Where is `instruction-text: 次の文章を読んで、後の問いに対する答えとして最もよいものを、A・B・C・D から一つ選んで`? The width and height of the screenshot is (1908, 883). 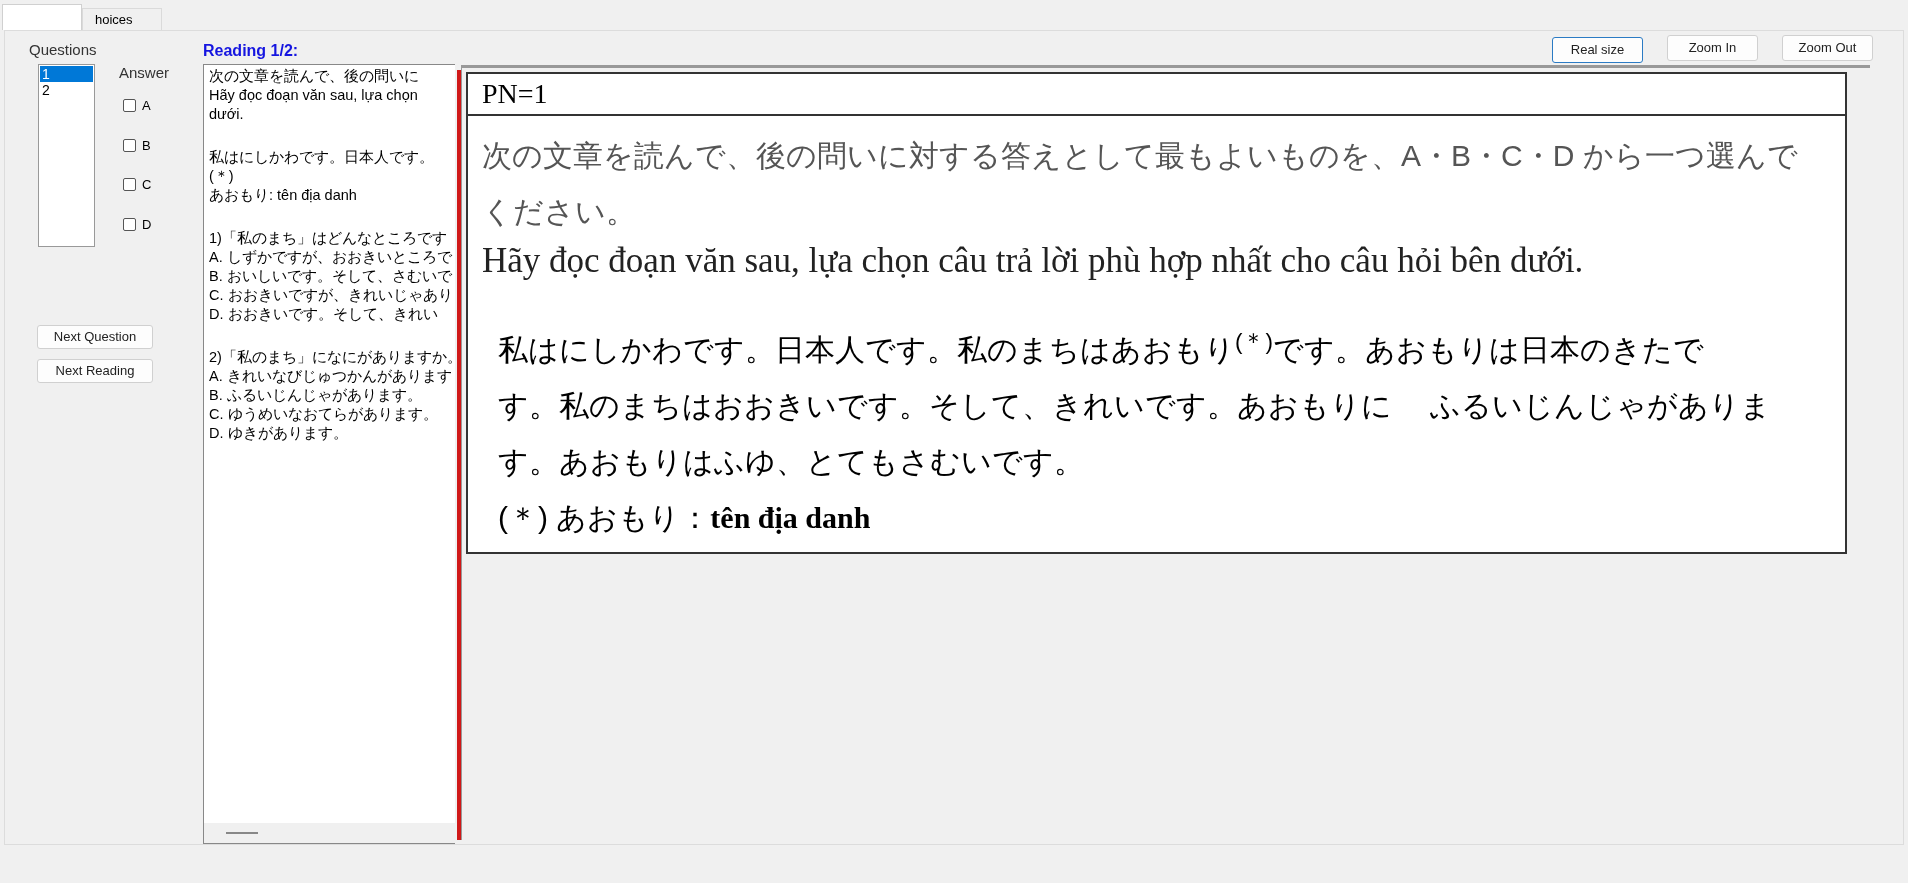
instruction-text: 次の文章を読んで、後の問いに対する答えとして最もよいものを、A・B・C・D から一つ選んで is located at coordinates (1140, 156).